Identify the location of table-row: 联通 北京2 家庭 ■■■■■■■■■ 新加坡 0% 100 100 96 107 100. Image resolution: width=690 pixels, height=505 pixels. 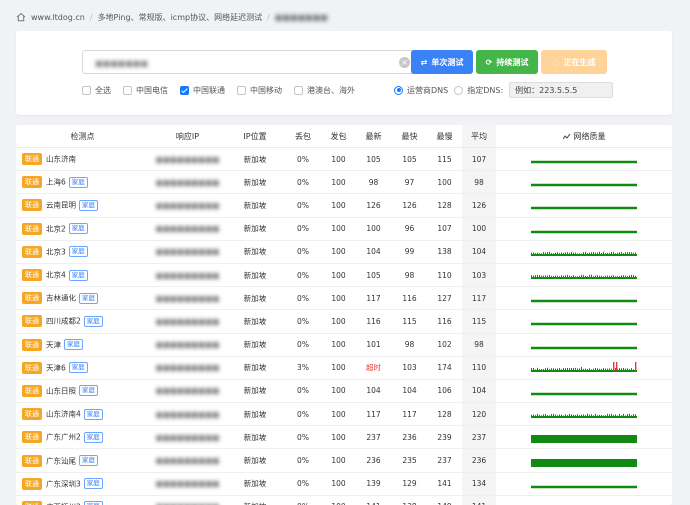
(344, 229).